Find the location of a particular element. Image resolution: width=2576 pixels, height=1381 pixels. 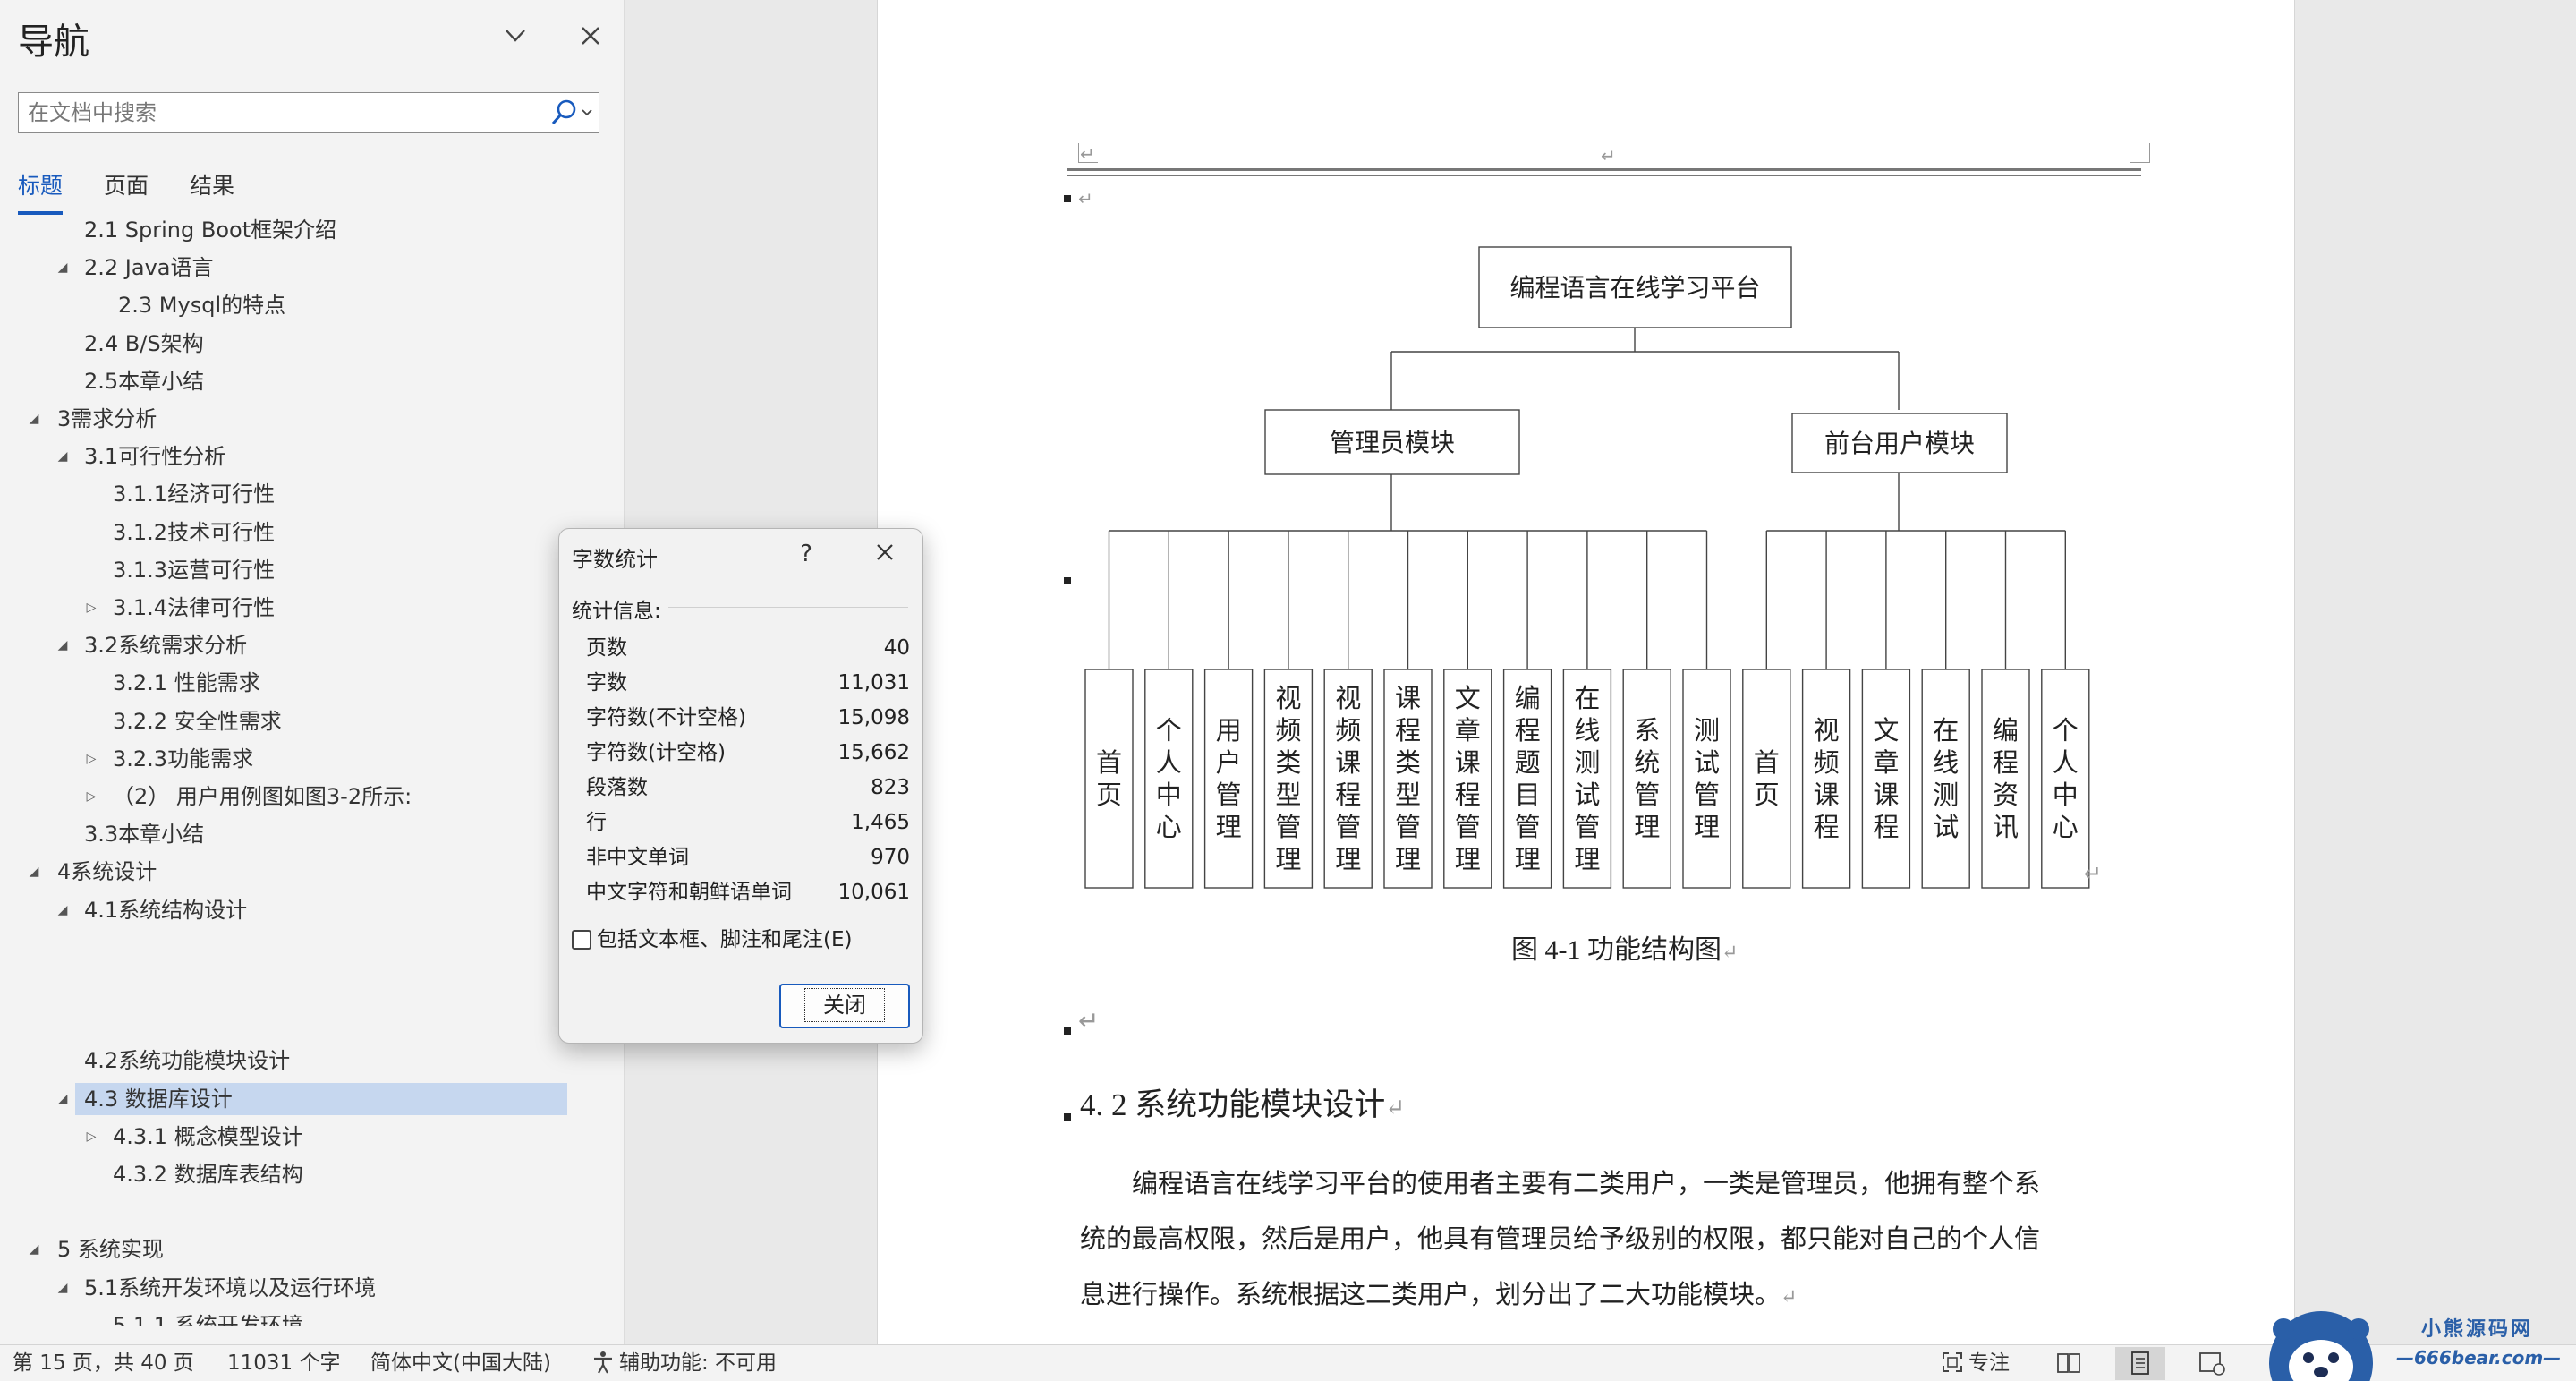

close-button: 关闭 is located at coordinates (844, 1006).